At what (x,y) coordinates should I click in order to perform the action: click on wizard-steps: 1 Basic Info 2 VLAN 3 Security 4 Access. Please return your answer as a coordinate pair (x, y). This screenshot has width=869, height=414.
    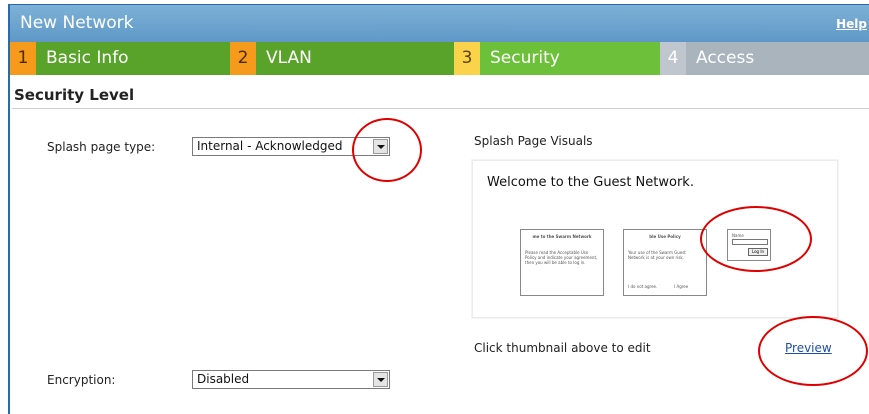
    Looking at the image, I should click on (439, 58).